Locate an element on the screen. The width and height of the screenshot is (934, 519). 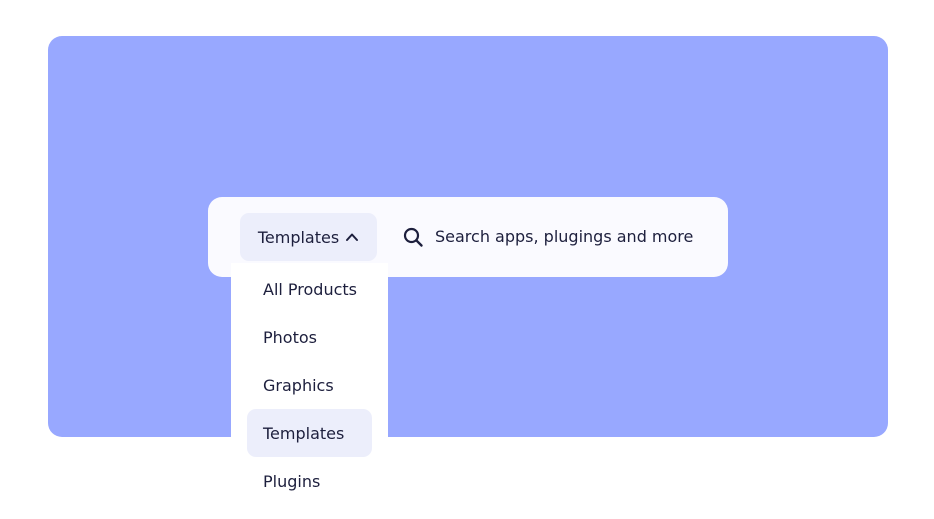
dropdown-item-graphics: Graphics is located at coordinates (309, 385).